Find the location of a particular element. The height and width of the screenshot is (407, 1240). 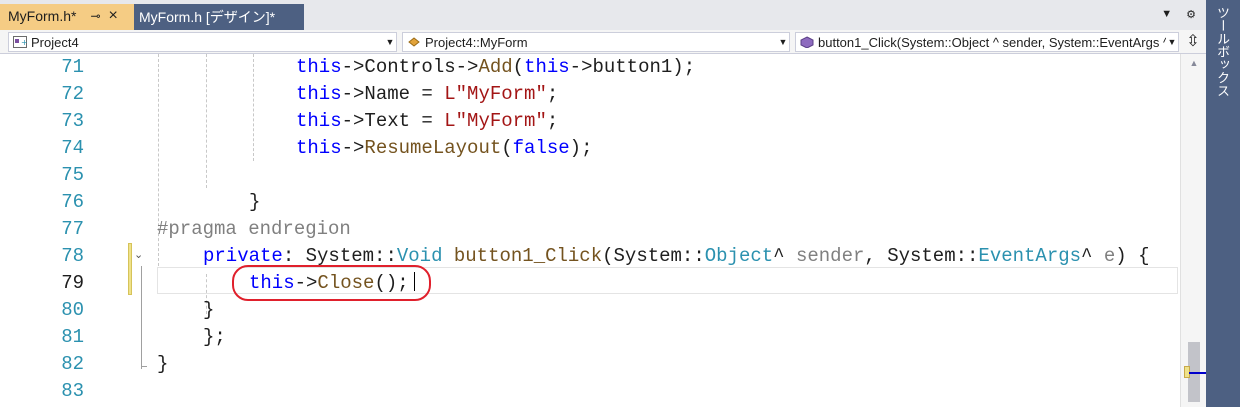

tab-myform-h: MyForm.h* ⊸ × is located at coordinates (67, 17).